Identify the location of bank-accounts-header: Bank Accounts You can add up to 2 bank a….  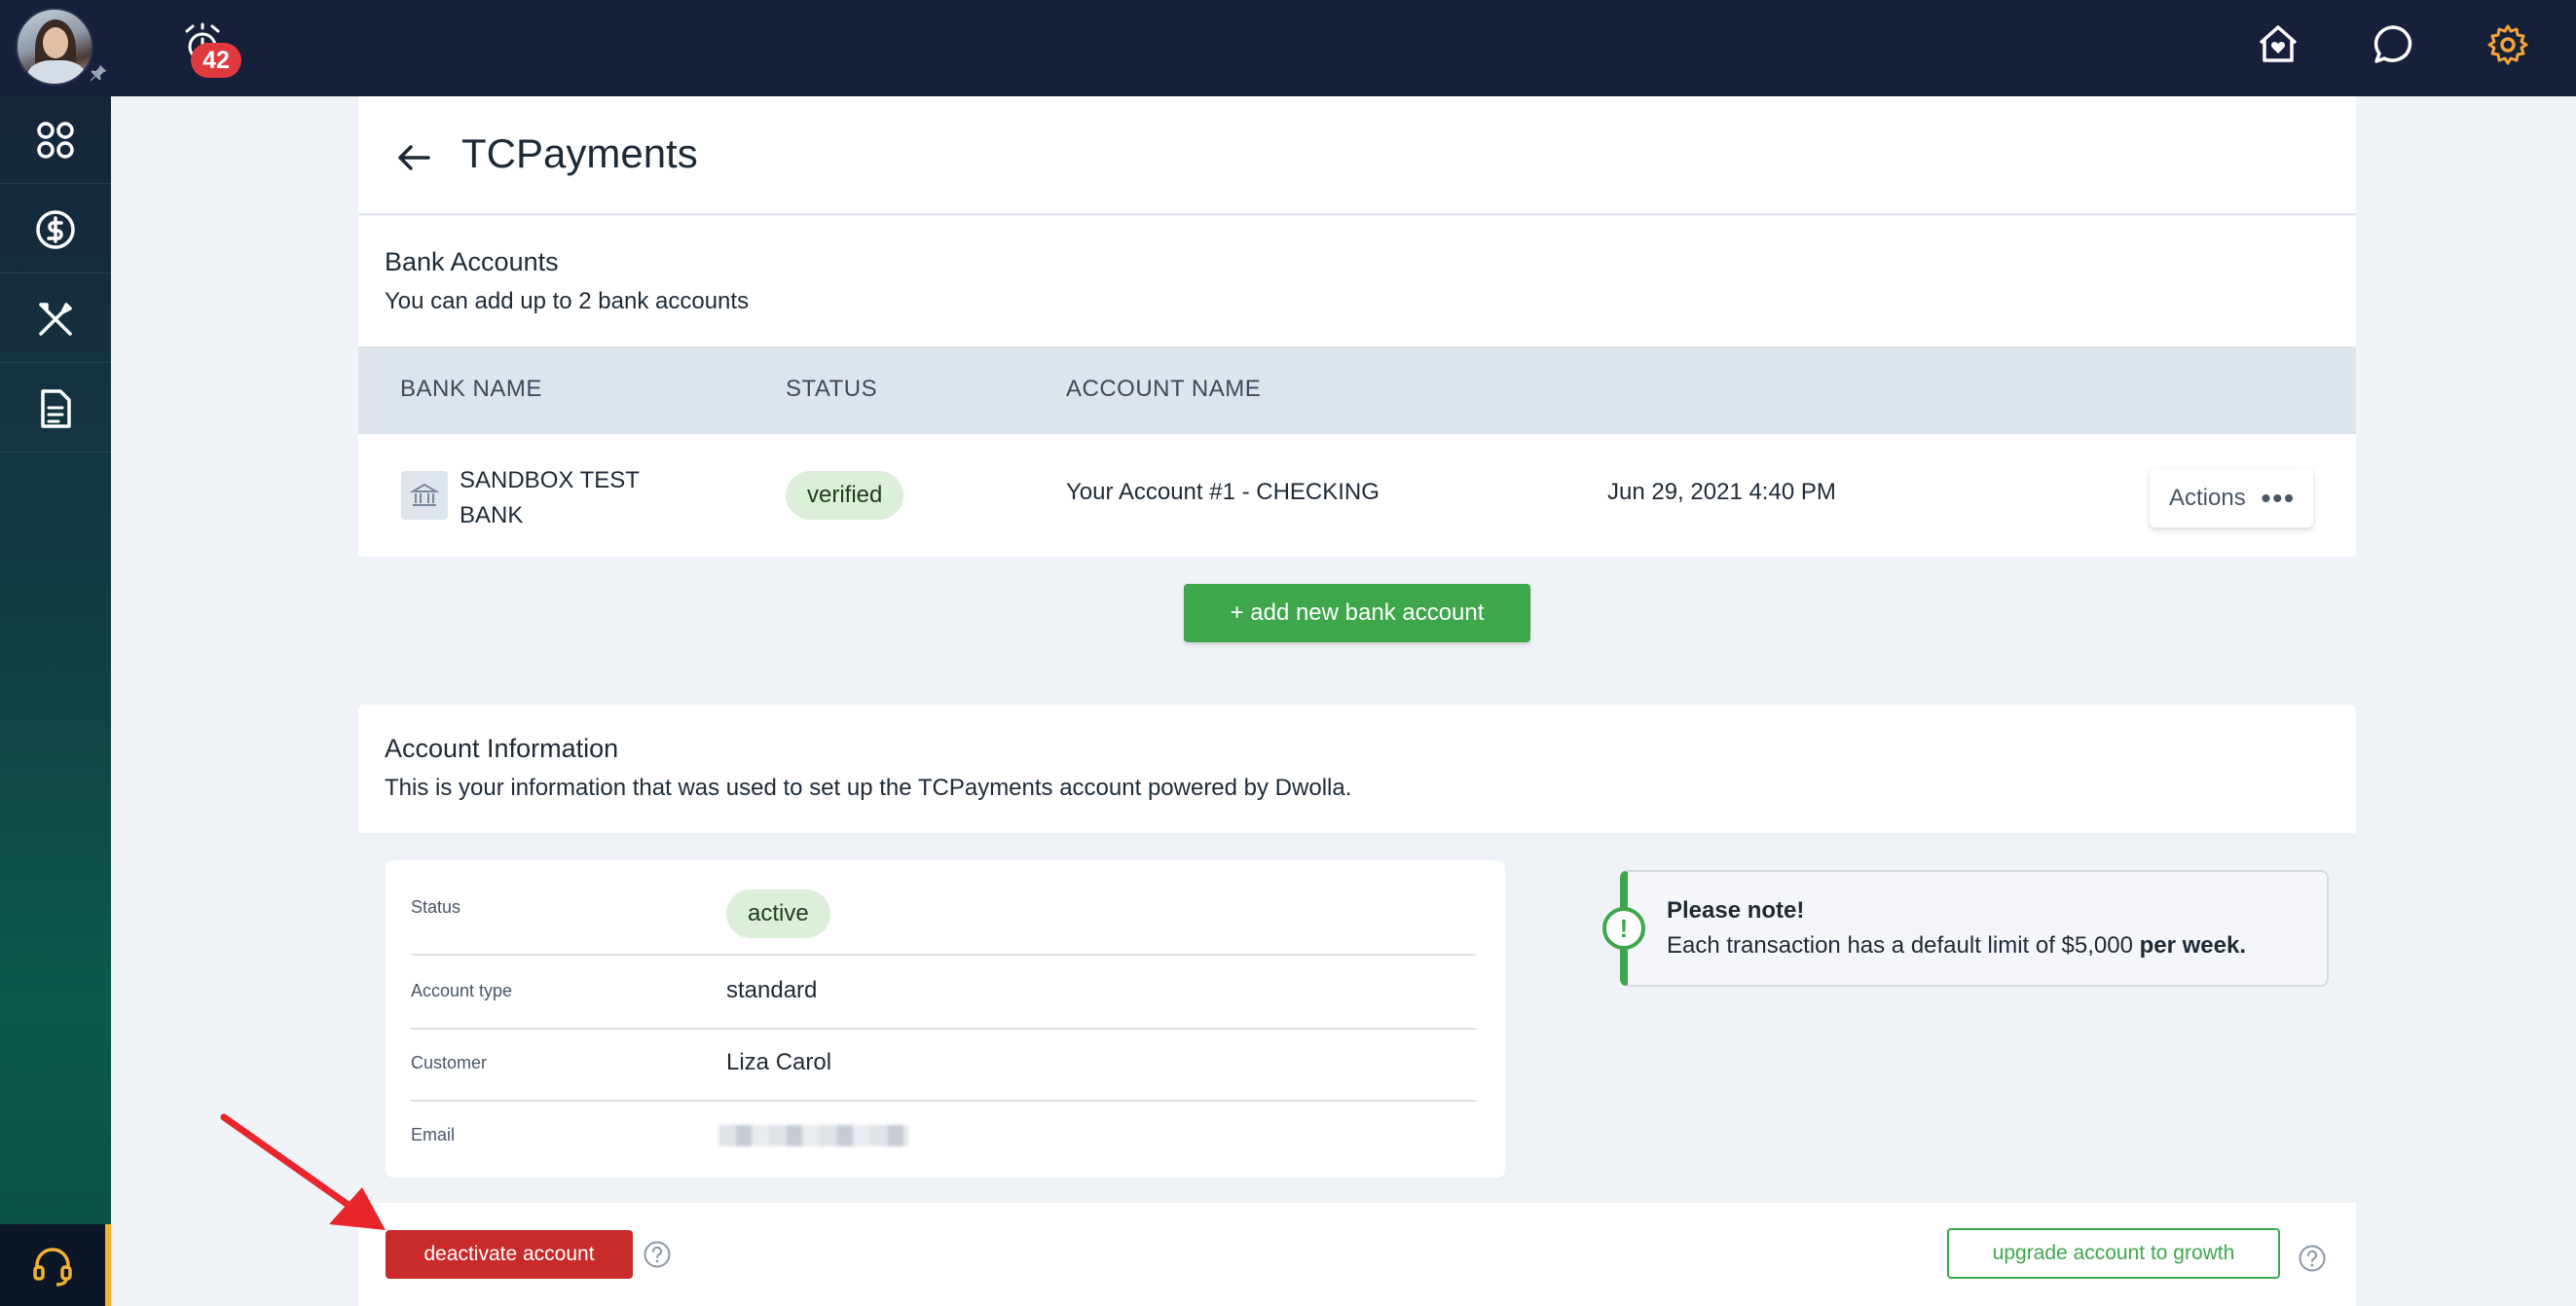
(1357, 281).